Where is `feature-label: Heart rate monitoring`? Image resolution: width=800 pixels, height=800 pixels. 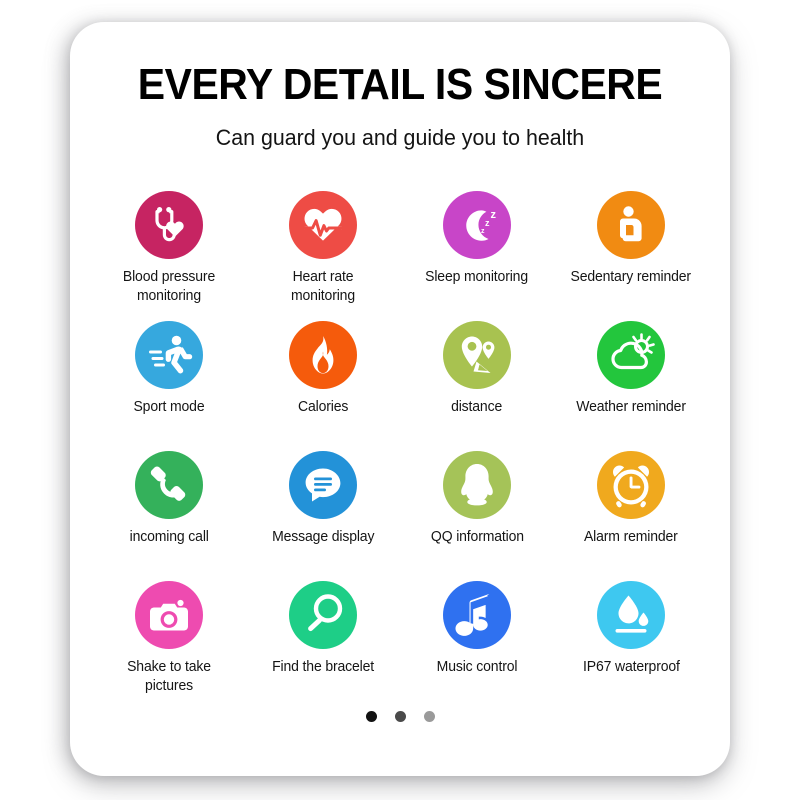 feature-label: Heart rate monitoring is located at coordinates (323, 286).